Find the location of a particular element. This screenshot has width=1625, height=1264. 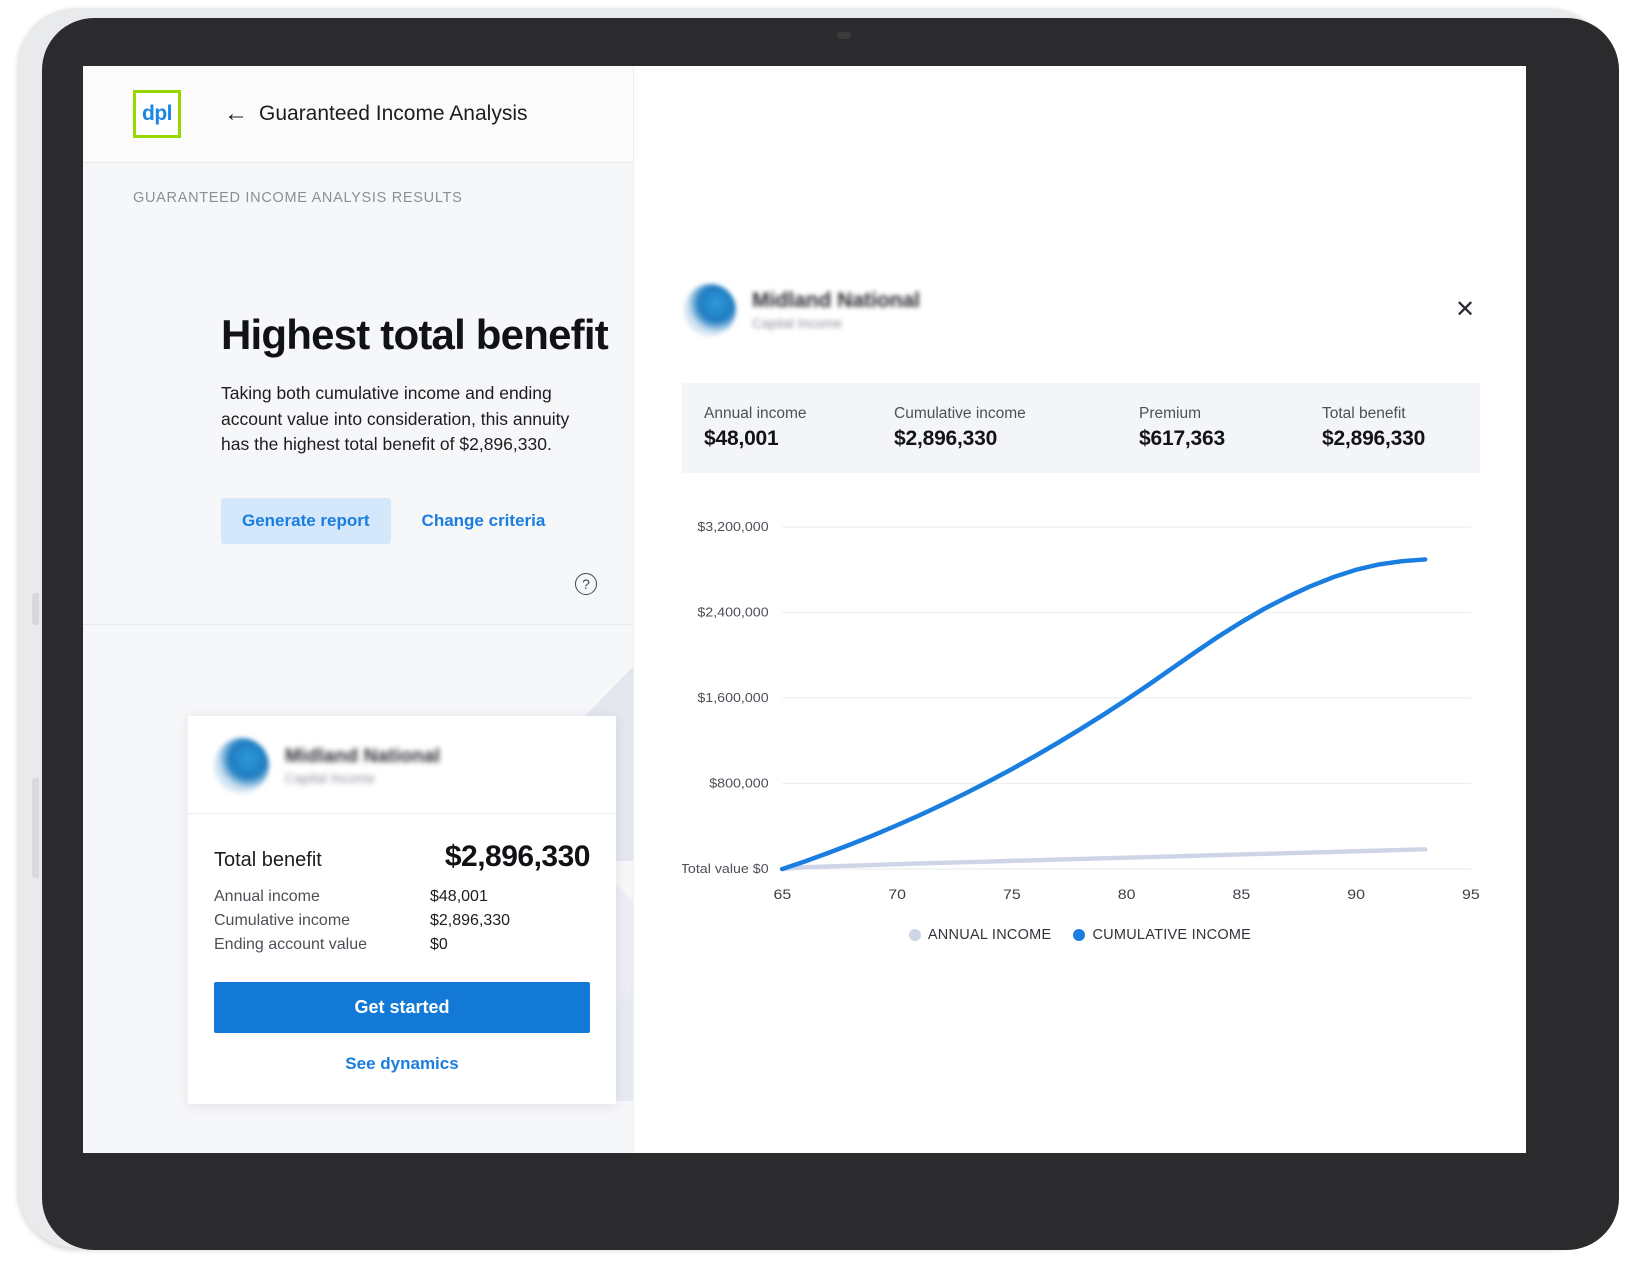

total-benefit-row: Total benefit $2,896,330 is located at coordinates (402, 857).